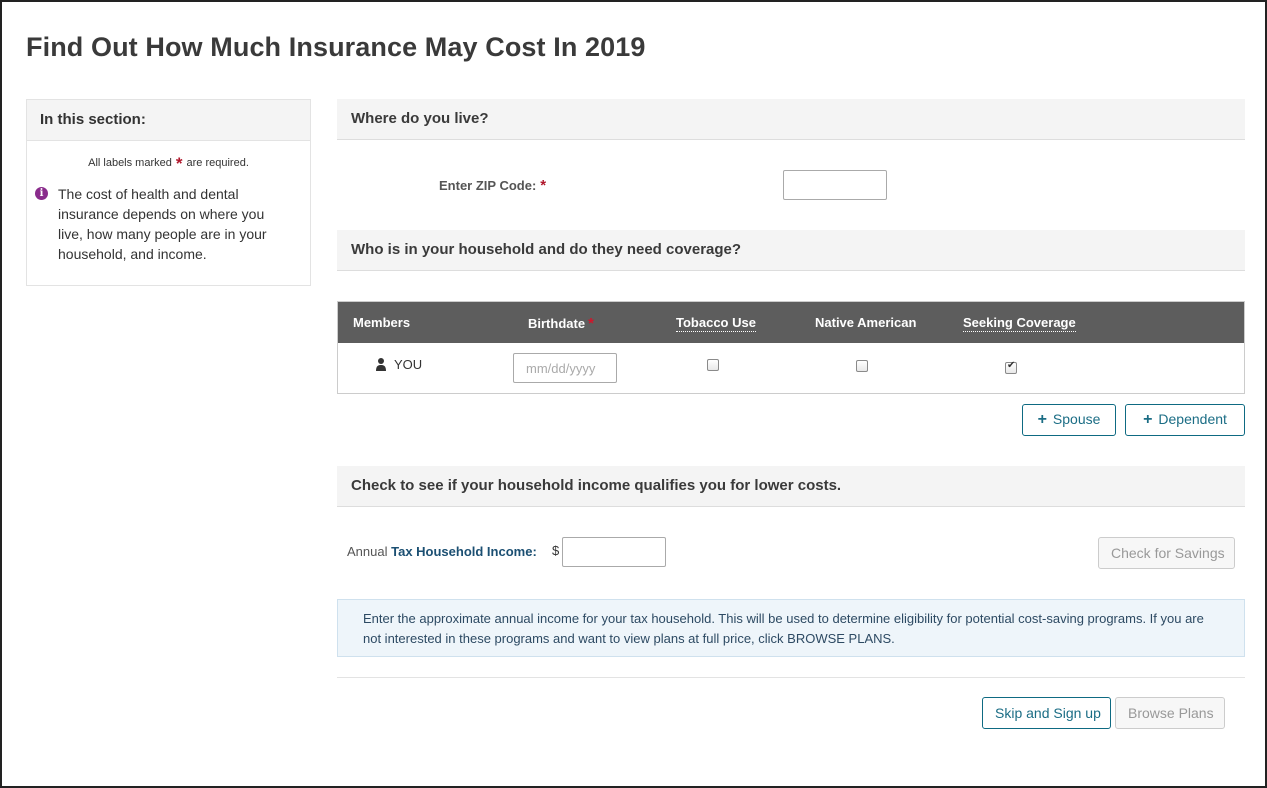 Image resolution: width=1267 pixels, height=788 pixels. What do you see at coordinates (488, 185) in the screenshot?
I see `zip-label-text: Enter ZIP Code:` at bounding box center [488, 185].